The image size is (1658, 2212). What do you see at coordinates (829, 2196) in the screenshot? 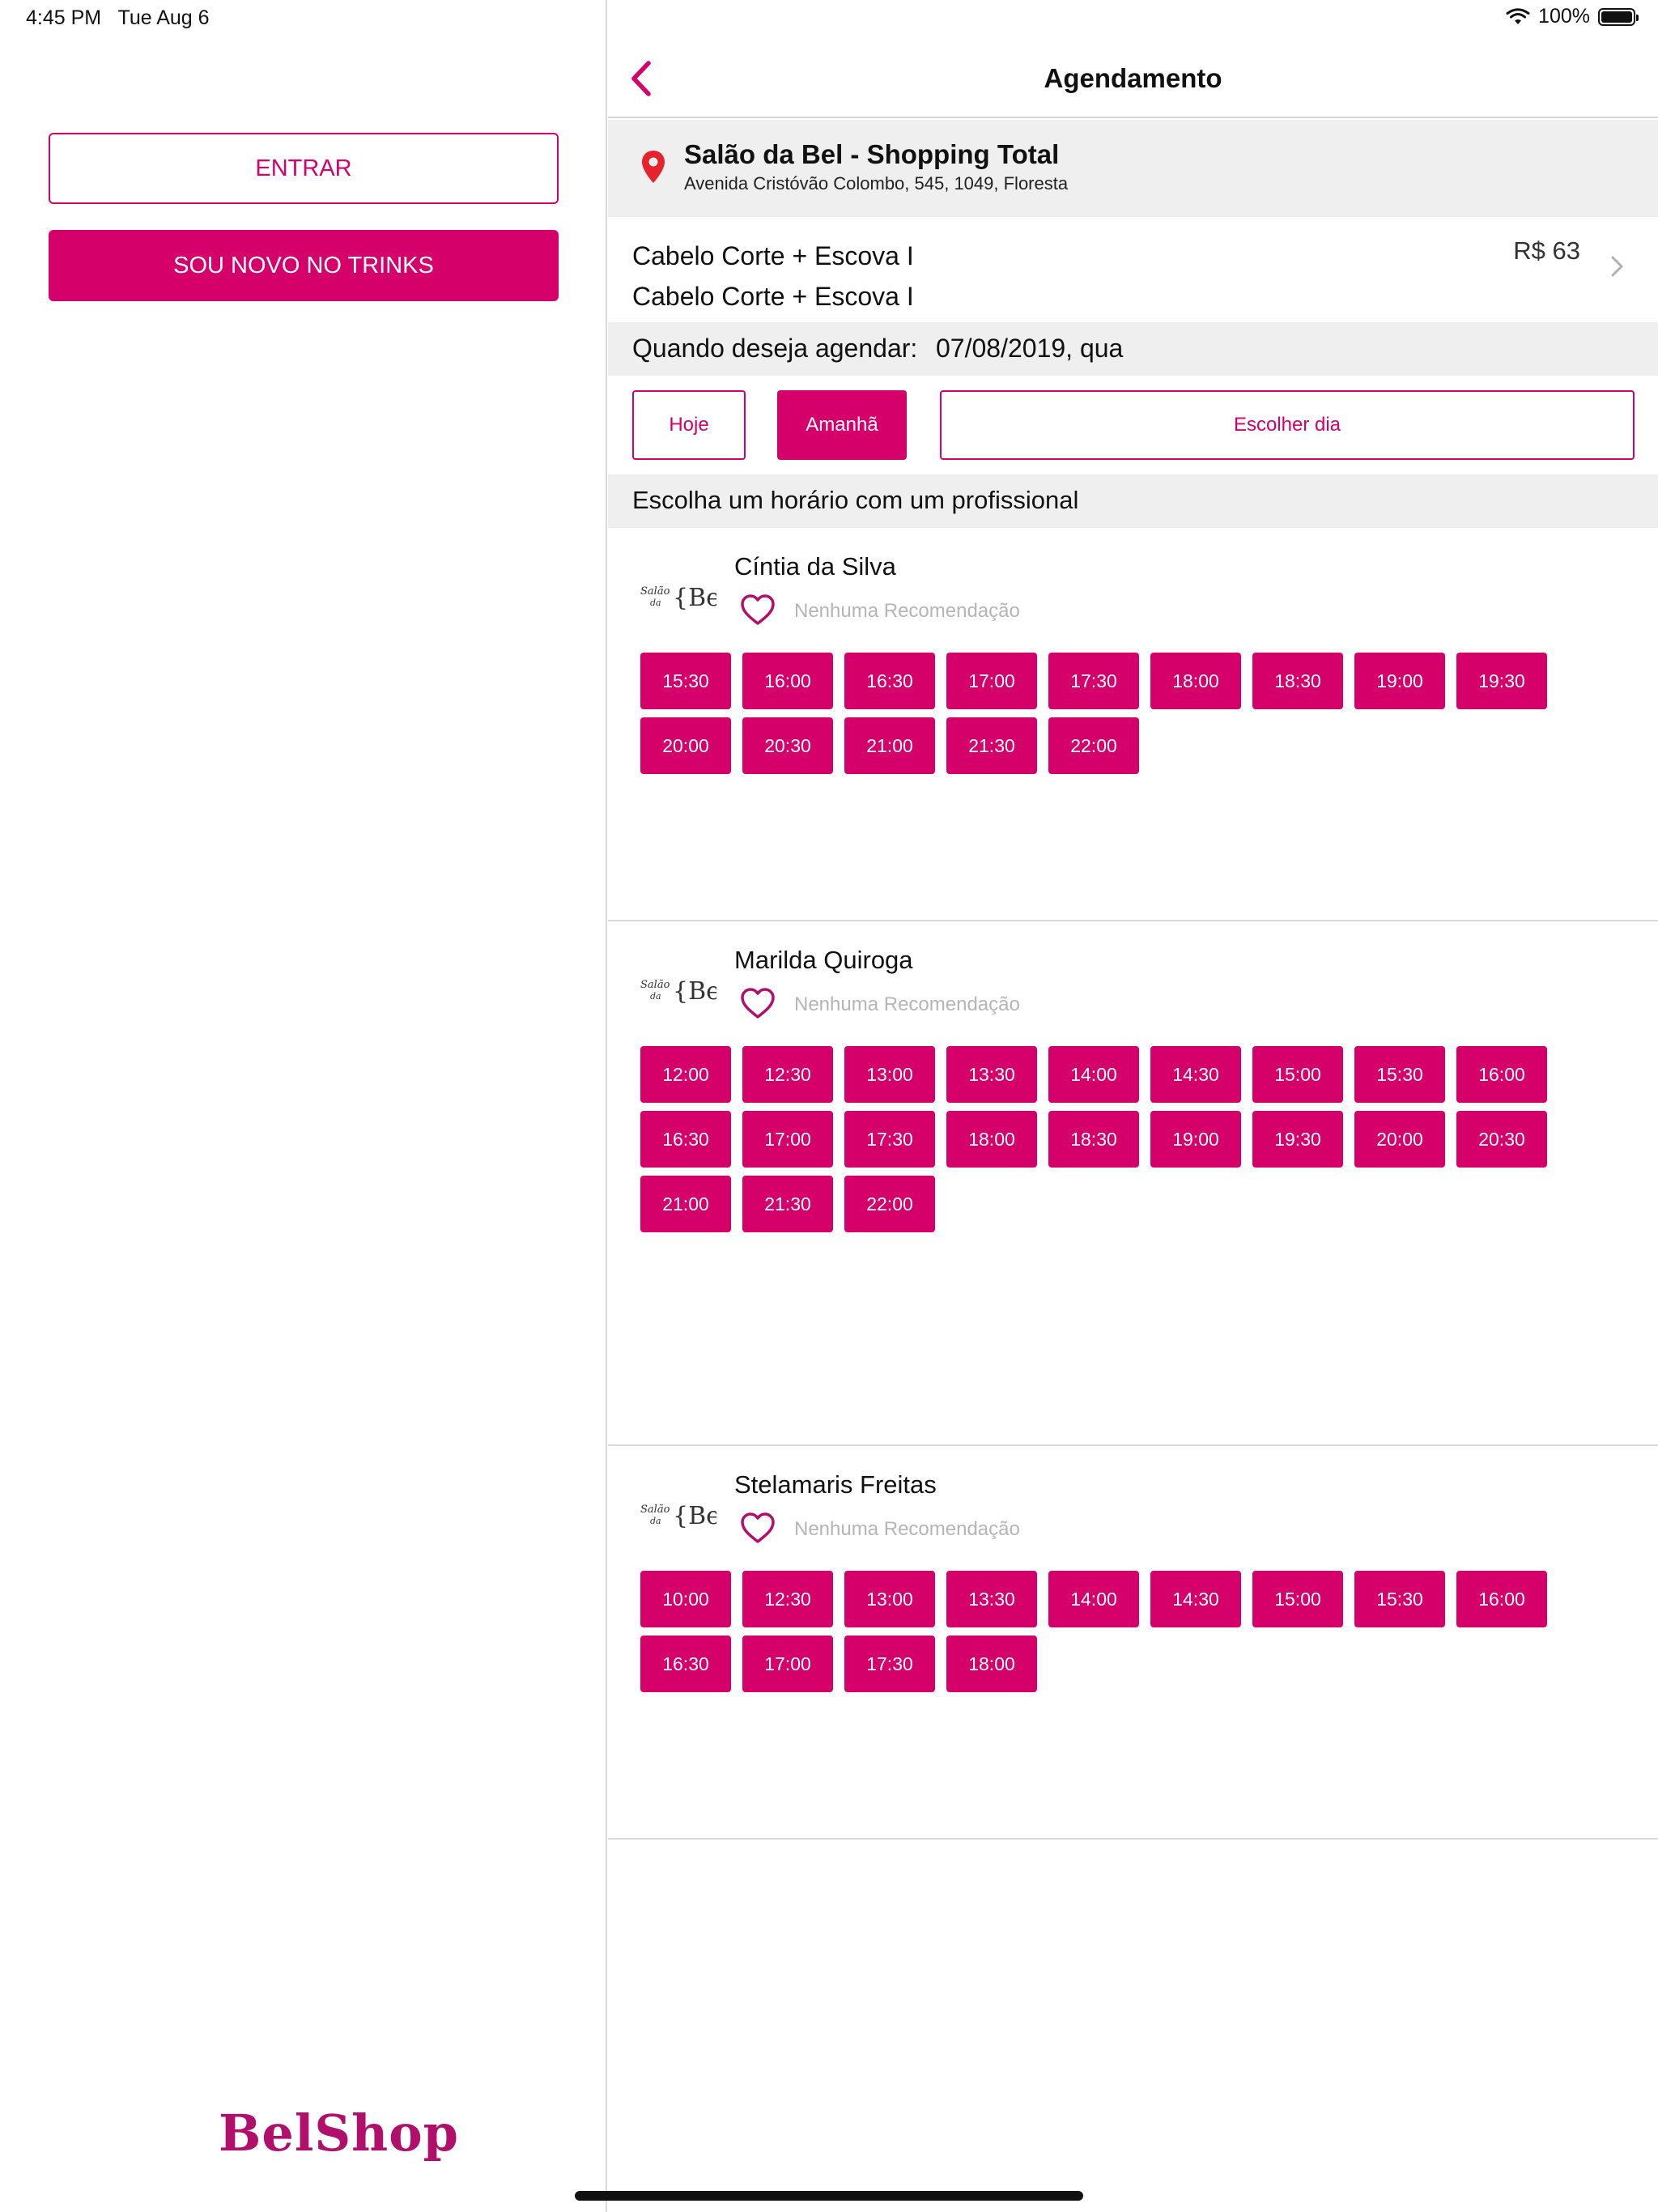
I see `home-indicator` at bounding box center [829, 2196].